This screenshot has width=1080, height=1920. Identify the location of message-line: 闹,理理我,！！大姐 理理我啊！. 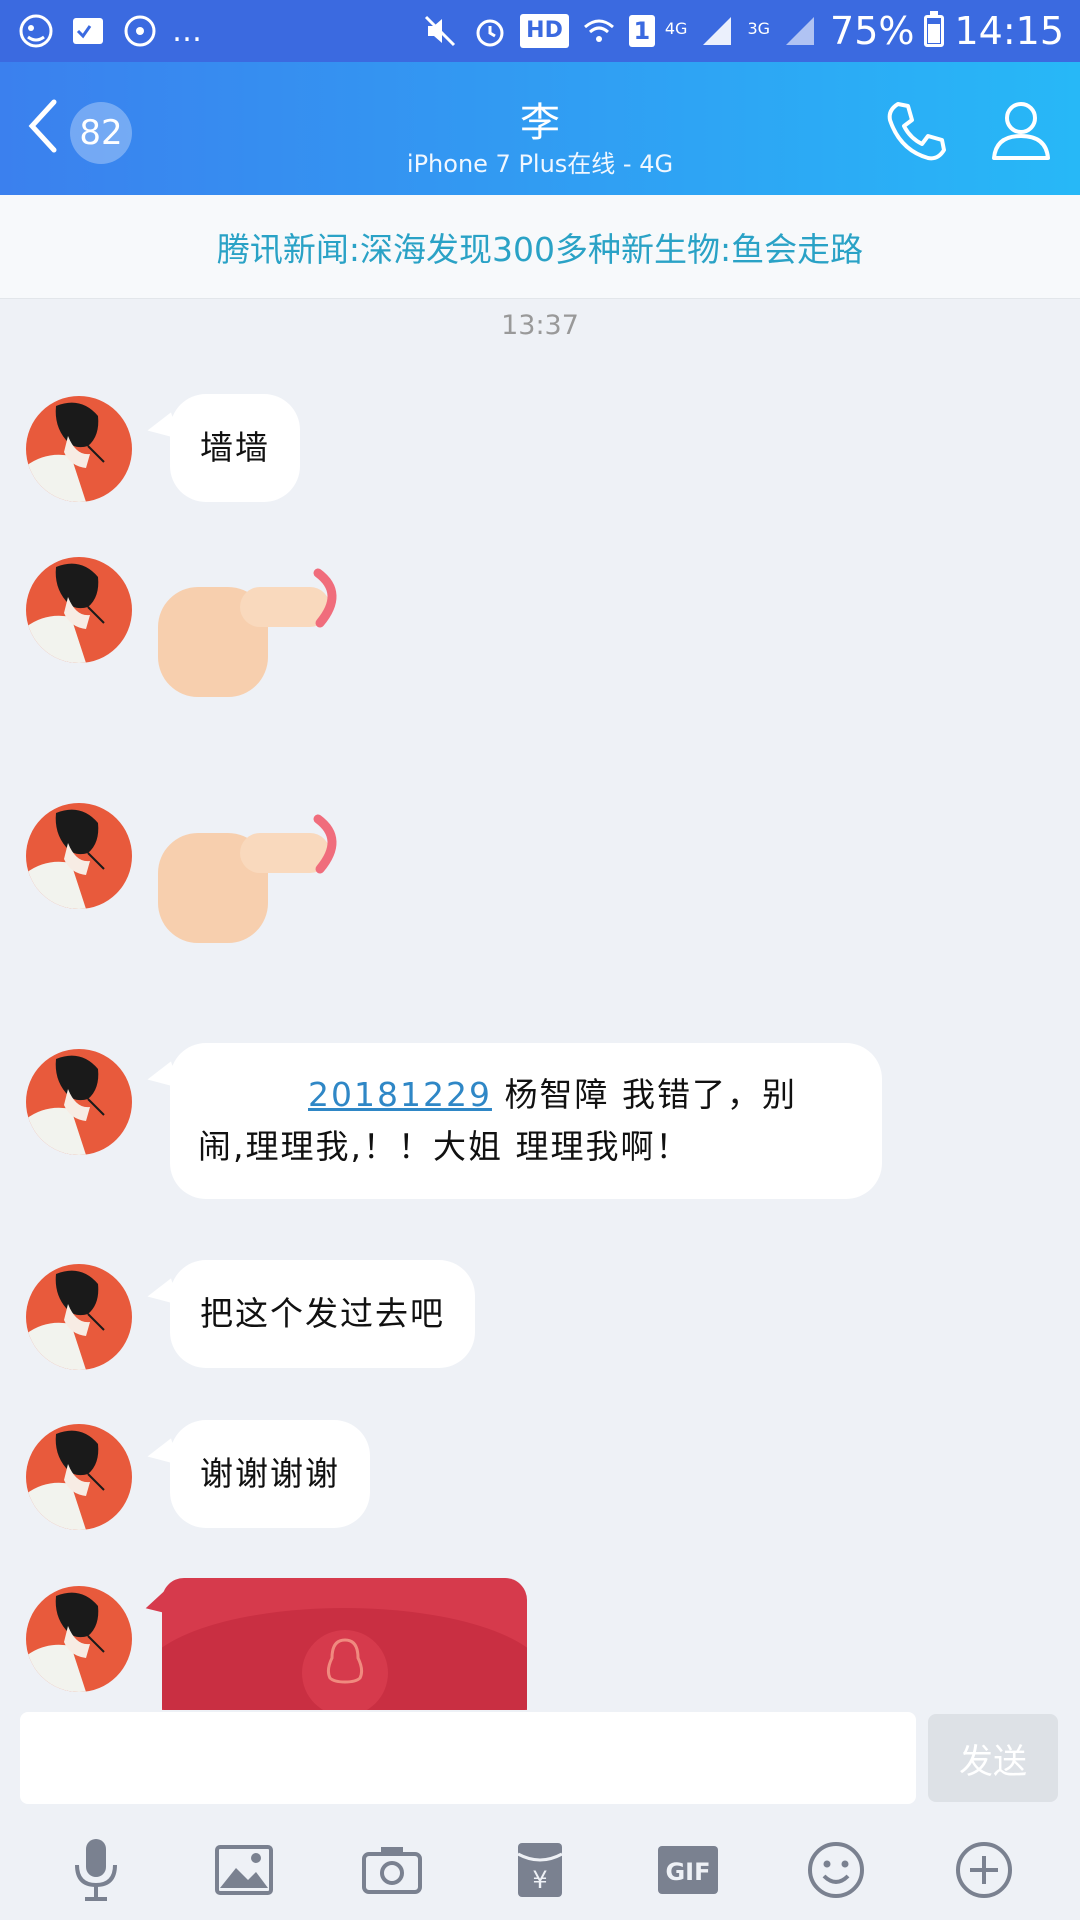
(526, 1147).